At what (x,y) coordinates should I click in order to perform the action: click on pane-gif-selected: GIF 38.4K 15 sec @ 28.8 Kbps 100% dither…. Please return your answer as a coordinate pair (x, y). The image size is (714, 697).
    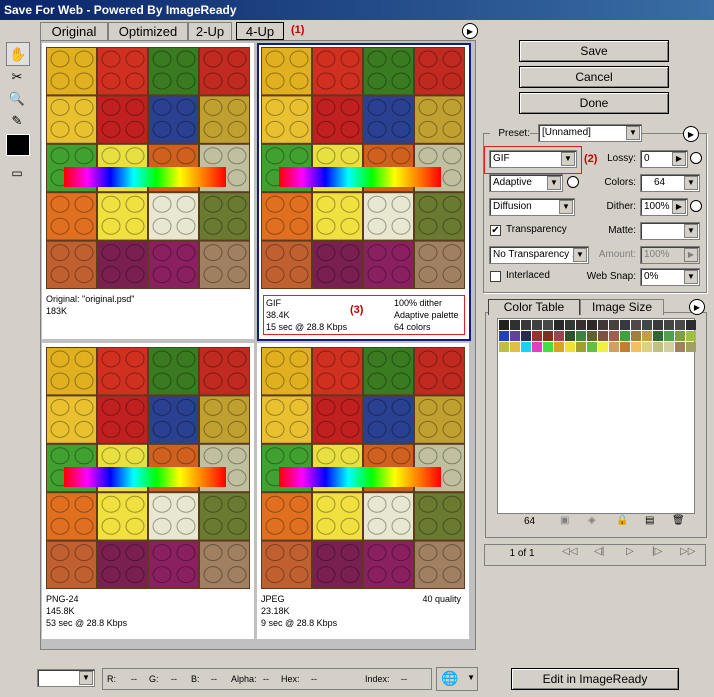
    Looking at the image, I should click on (364, 192).